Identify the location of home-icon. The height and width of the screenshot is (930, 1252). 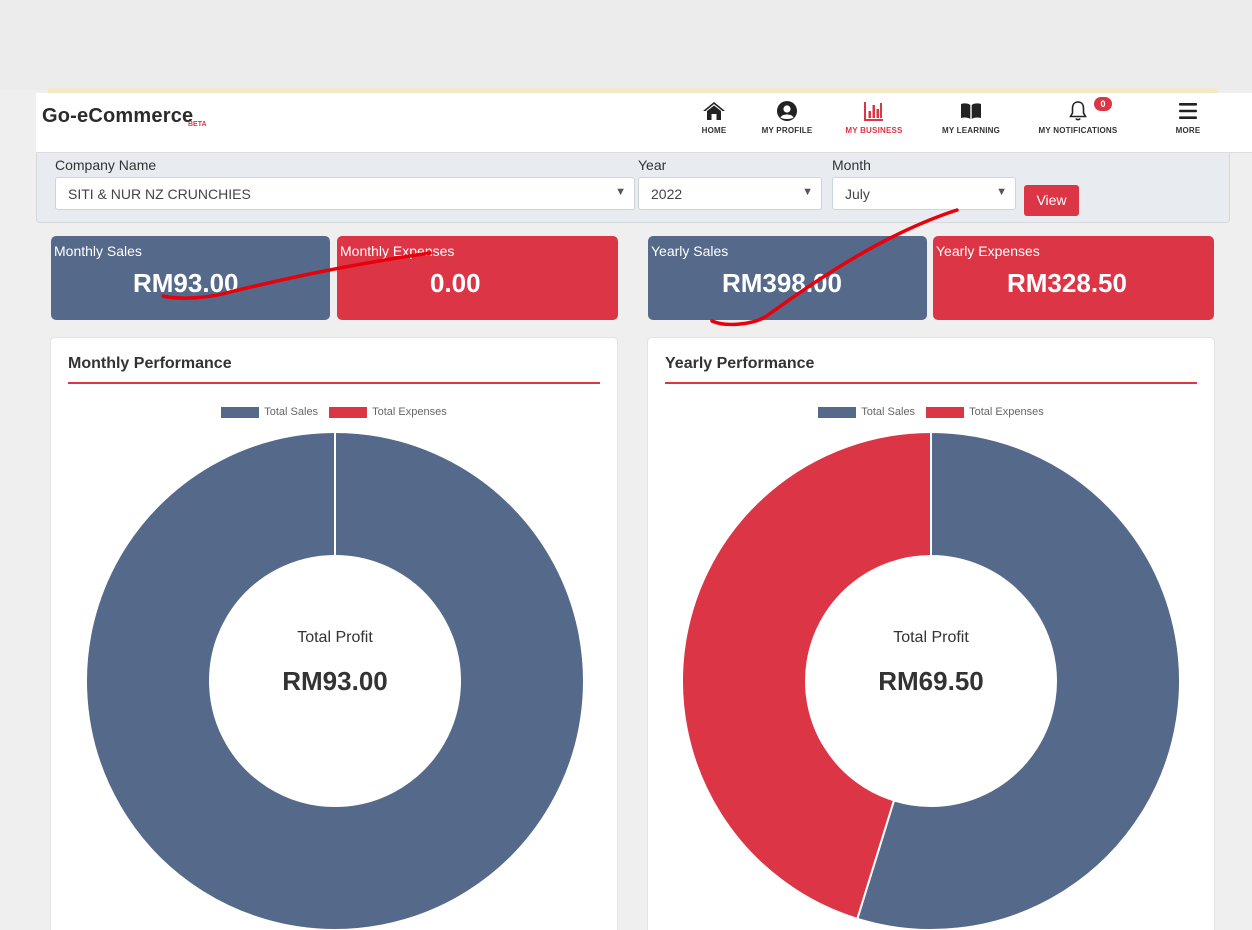
(714, 111).